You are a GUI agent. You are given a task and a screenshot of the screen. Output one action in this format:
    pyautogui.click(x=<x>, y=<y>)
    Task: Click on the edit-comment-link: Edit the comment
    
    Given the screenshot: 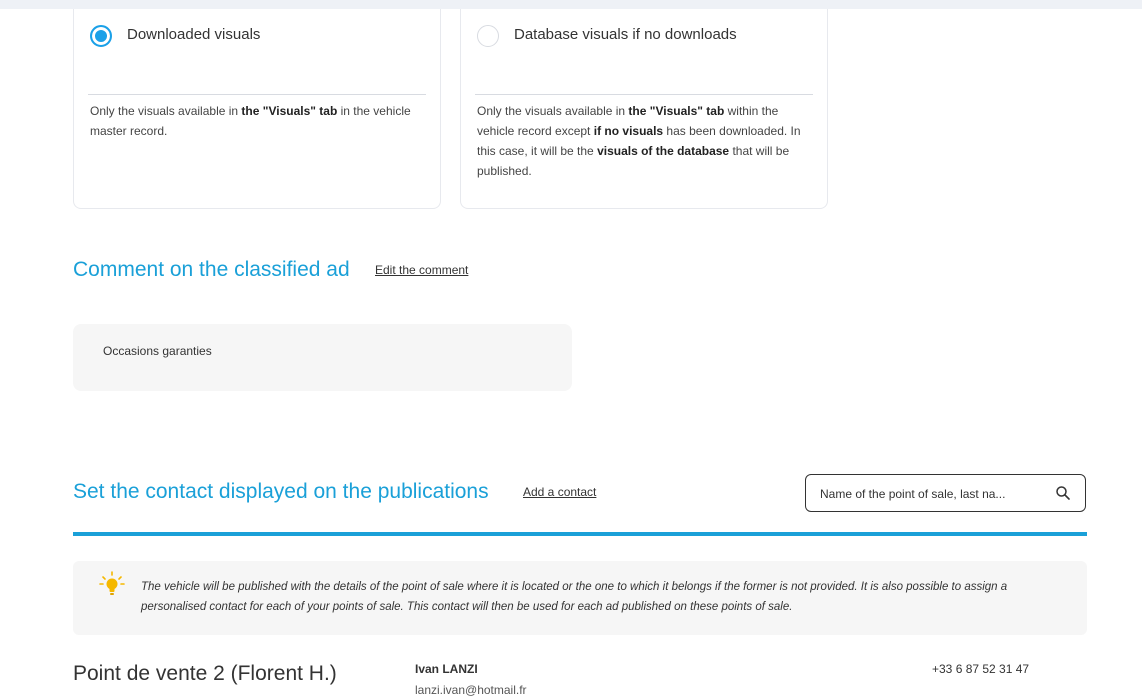 What is the action you would take?
    pyautogui.click(x=421, y=270)
    